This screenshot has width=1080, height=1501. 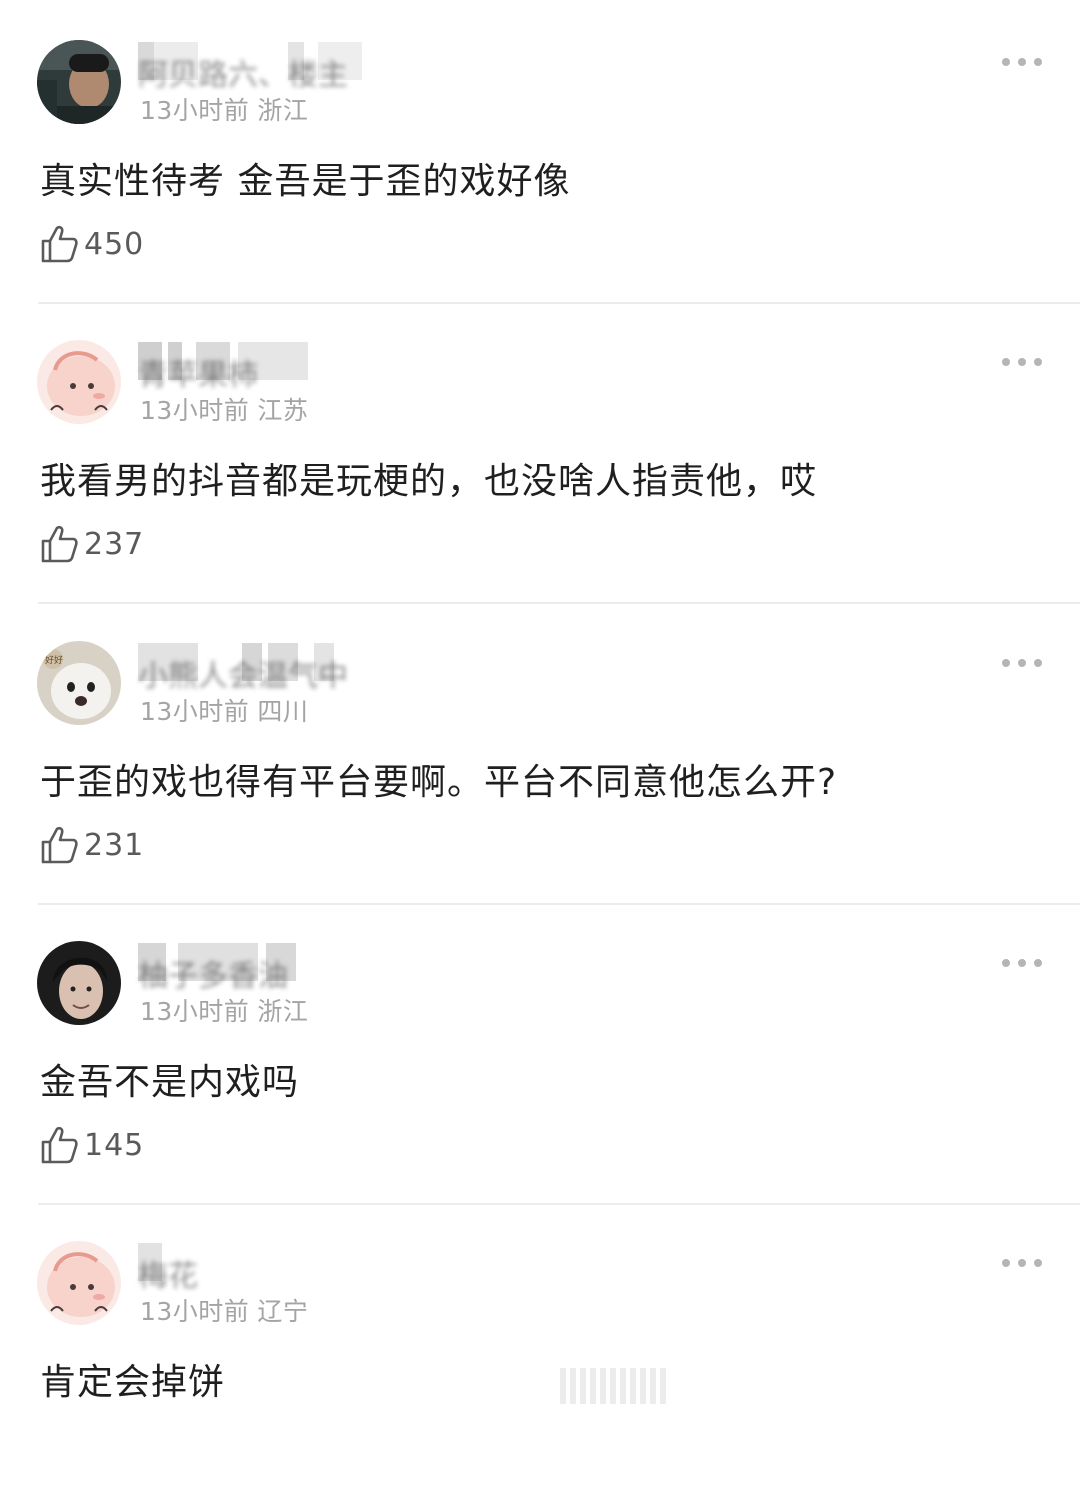 What do you see at coordinates (439, 782) in the screenshot?
I see `comment-text: 于歪的戏也得有平台要啊。平台不同意他怎么开?` at bounding box center [439, 782].